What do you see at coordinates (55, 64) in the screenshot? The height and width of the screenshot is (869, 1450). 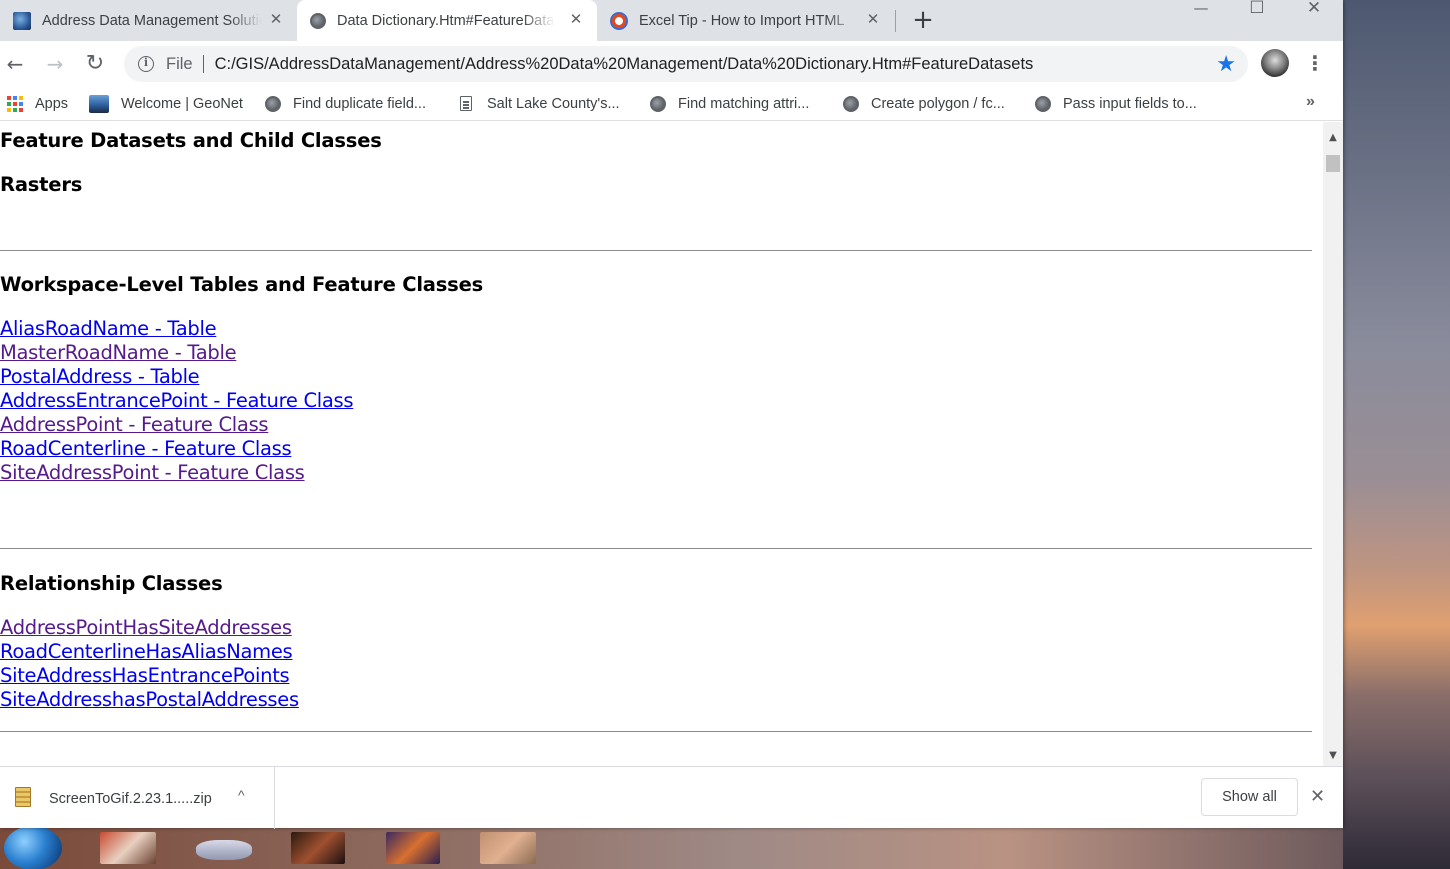 I see `forward-button: →` at bounding box center [55, 64].